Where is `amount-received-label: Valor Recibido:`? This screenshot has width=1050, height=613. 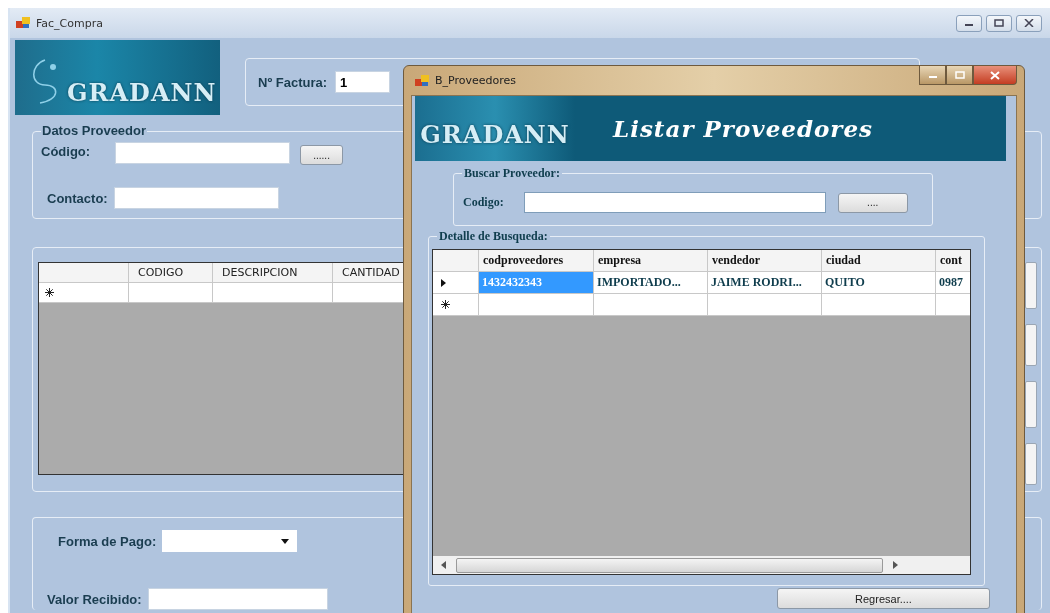
amount-received-label: Valor Recibido: is located at coordinates (94, 599).